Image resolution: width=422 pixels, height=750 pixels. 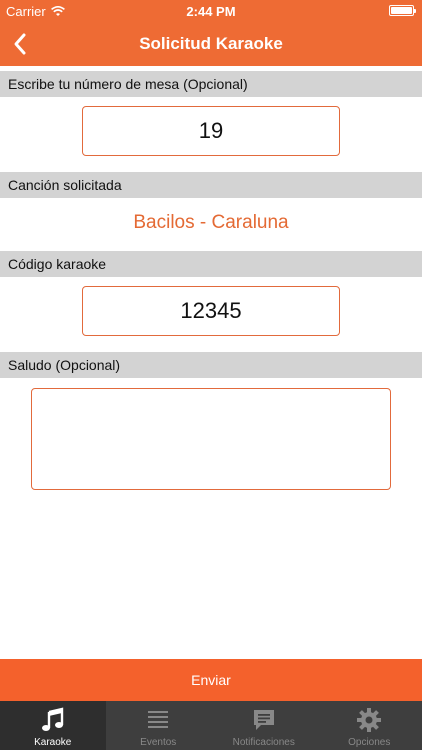 What do you see at coordinates (158, 719) in the screenshot?
I see `list-icon` at bounding box center [158, 719].